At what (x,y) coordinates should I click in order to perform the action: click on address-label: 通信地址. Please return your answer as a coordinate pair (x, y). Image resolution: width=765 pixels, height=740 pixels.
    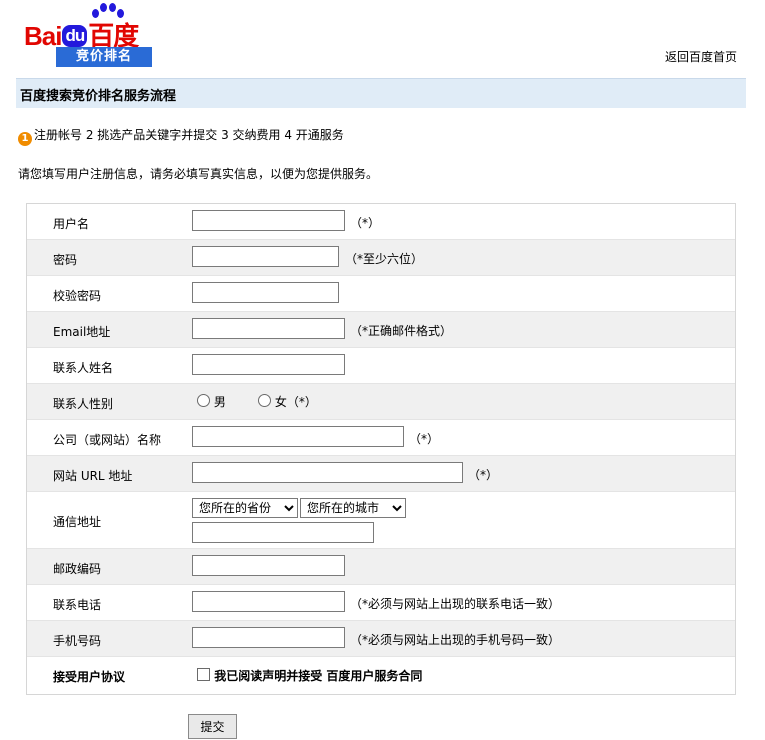
    Looking at the image, I should click on (77, 522).